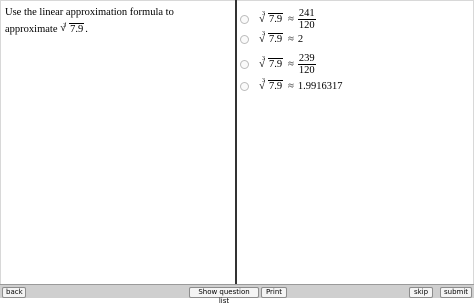 This screenshot has width=474, height=306. What do you see at coordinates (117, 29) in the screenshot?
I see `question-line-2: approximate 3√7.9.` at bounding box center [117, 29].